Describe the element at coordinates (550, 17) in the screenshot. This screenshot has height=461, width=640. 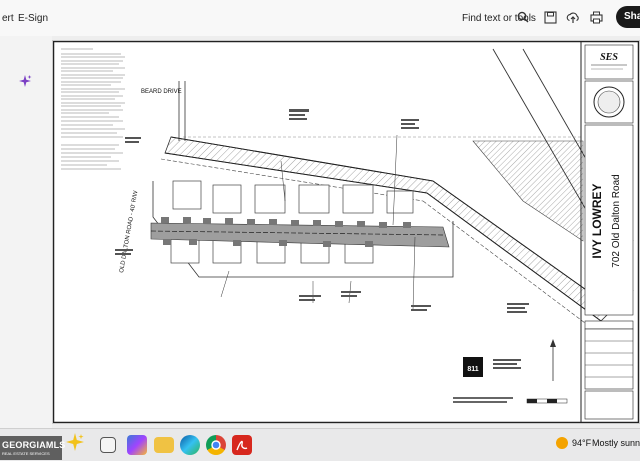
I see `save-icon` at that location.